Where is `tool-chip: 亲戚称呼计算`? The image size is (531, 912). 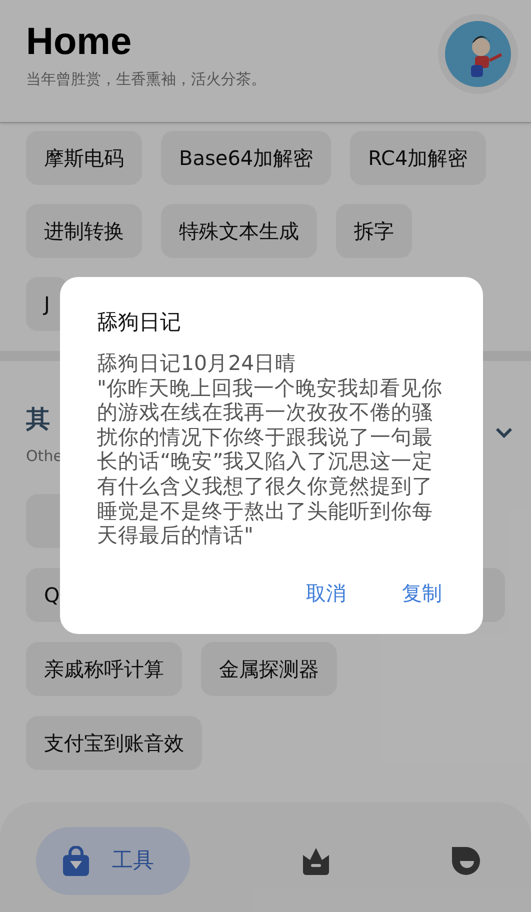 tool-chip: 亲戚称呼计算 is located at coordinates (104, 669).